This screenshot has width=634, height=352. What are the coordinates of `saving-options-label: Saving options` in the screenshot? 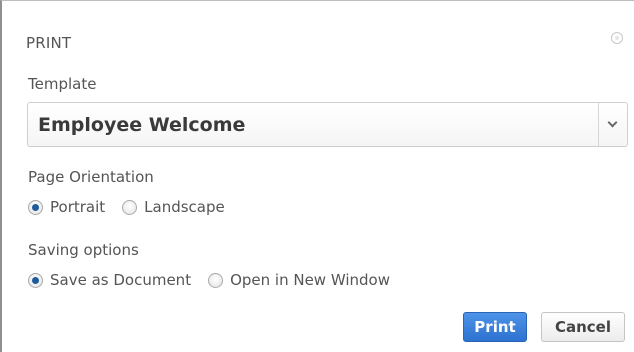 It's located at (83, 250).